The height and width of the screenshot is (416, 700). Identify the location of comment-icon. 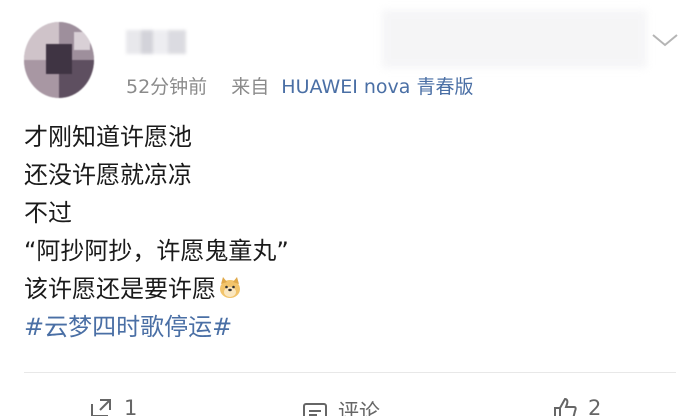
(315, 409).